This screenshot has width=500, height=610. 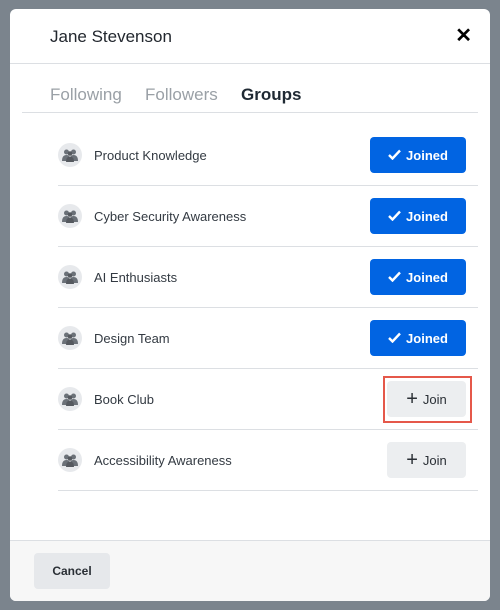 What do you see at coordinates (463, 35) in the screenshot?
I see `close-icon: ✕` at bounding box center [463, 35].